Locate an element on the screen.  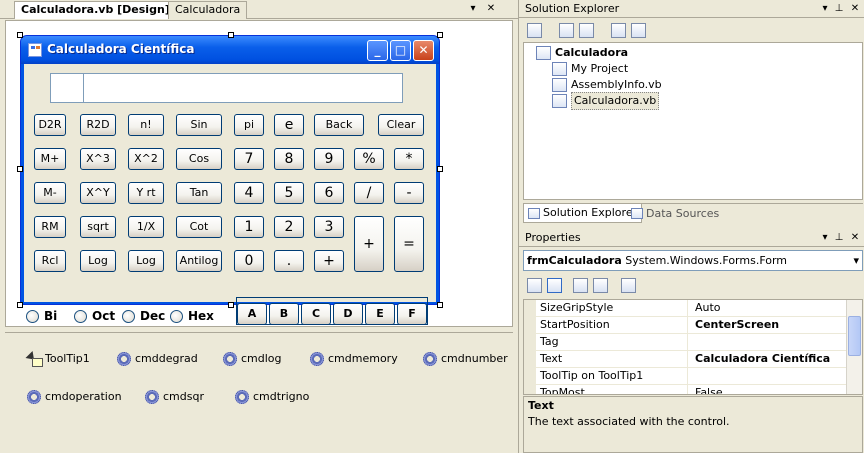
scrollbar-thumb is located at coordinates (854, 336).